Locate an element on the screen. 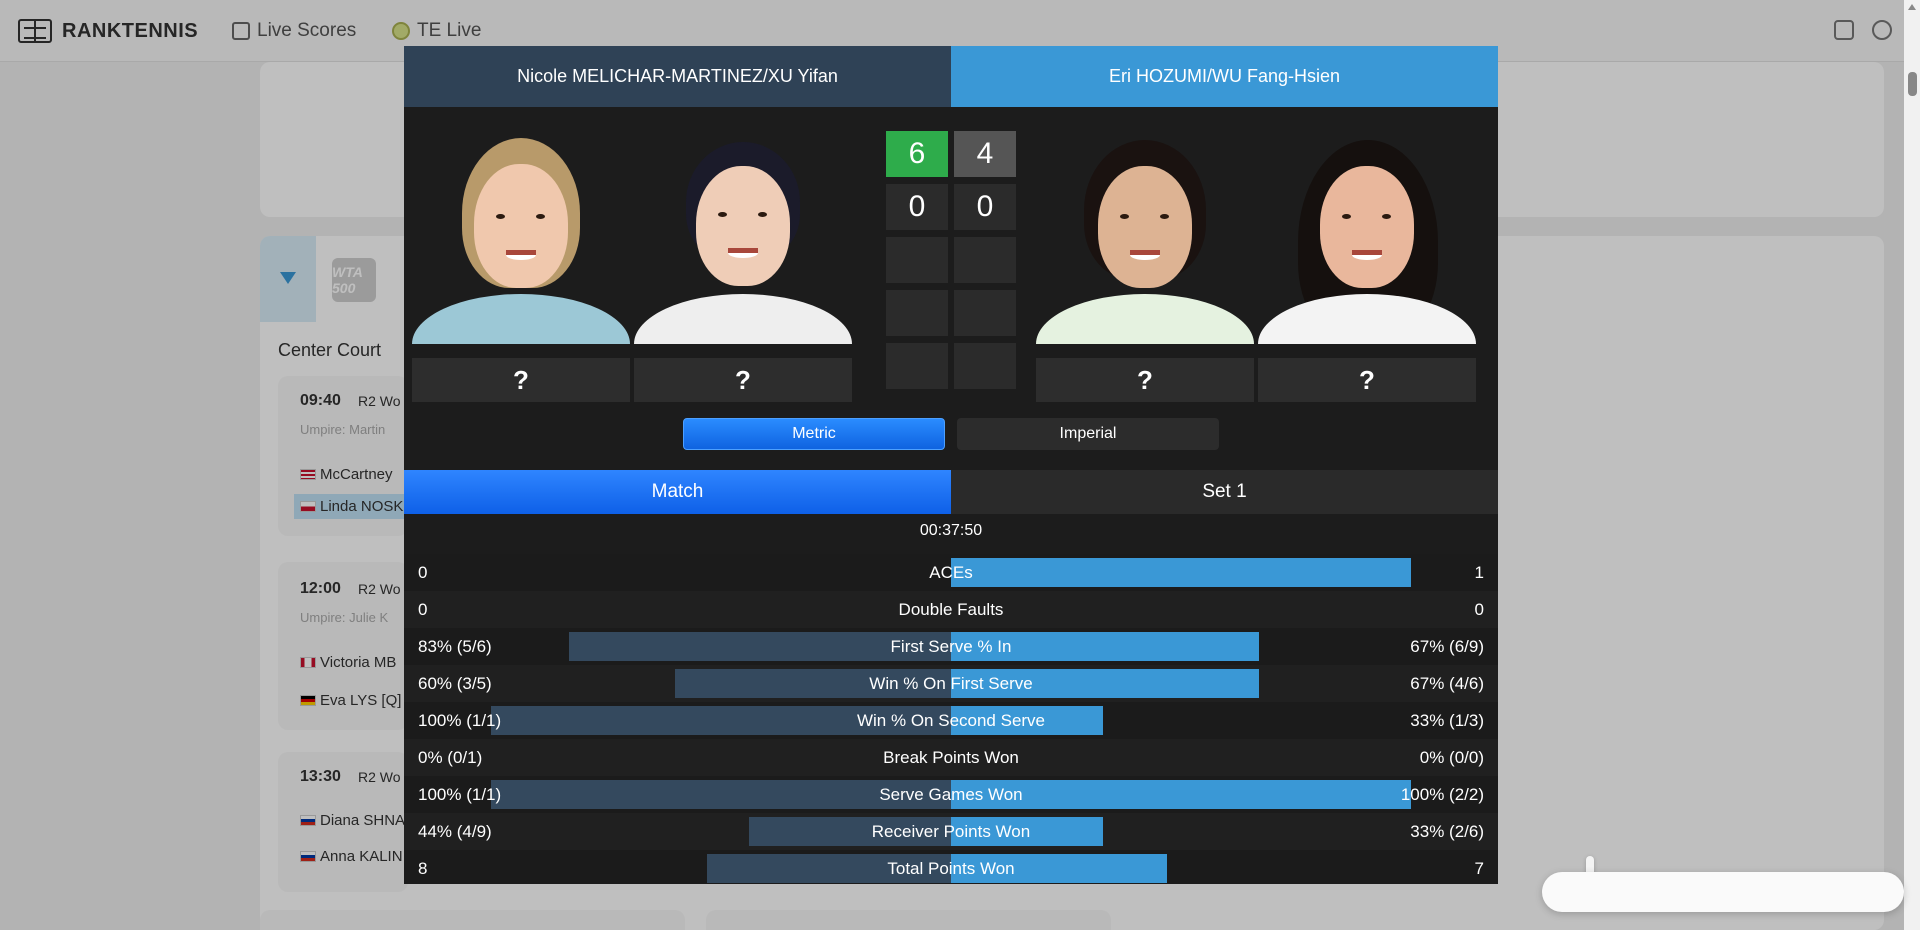  stat-value-left: 83% (5/6) is located at coordinates (455, 646).